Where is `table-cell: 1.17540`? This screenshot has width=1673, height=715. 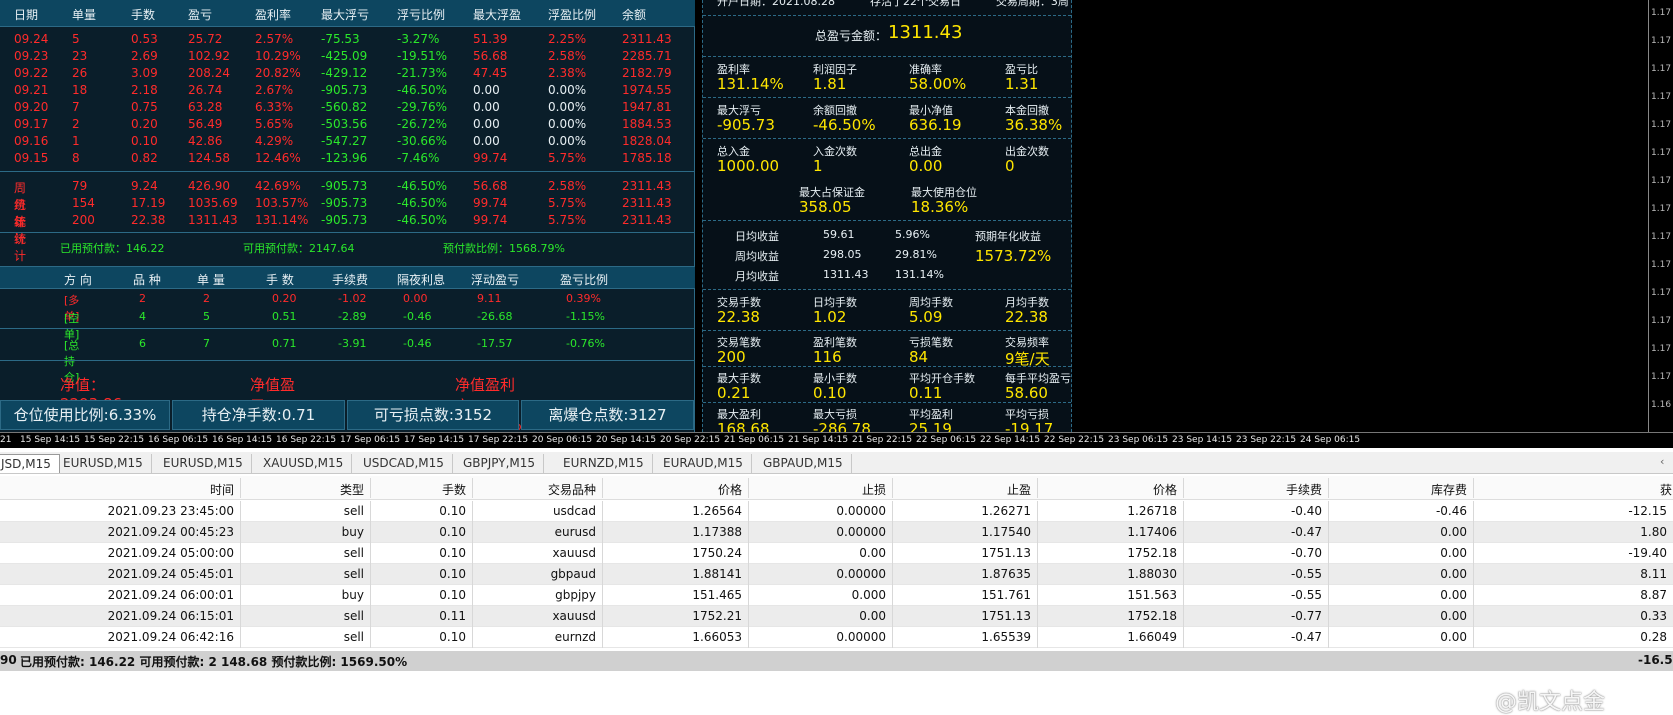
table-cell: 1.17540 is located at coordinates (1006, 532).